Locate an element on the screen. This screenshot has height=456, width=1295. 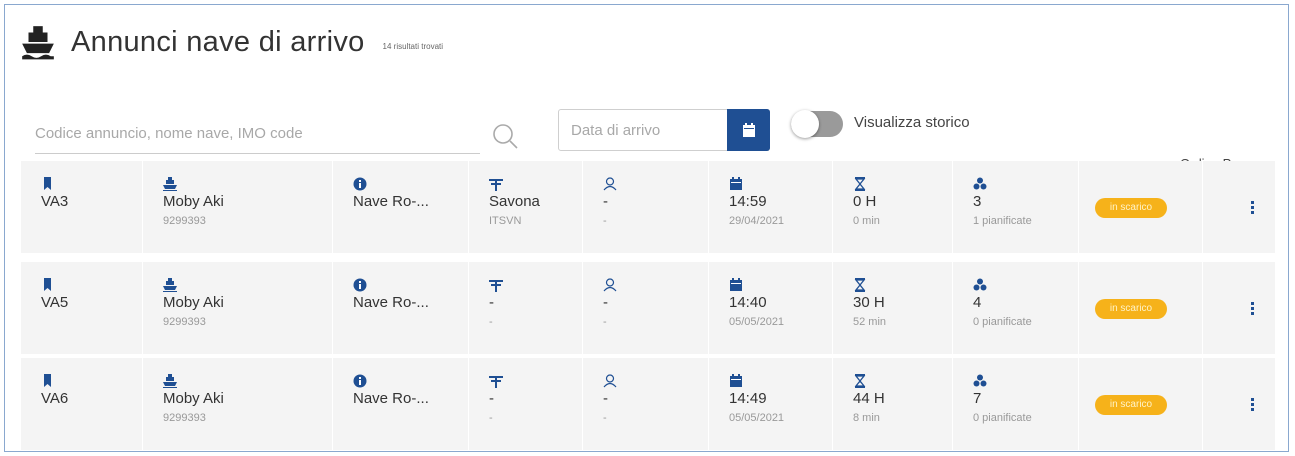
port-code: ITSVN is located at coordinates (505, 221).